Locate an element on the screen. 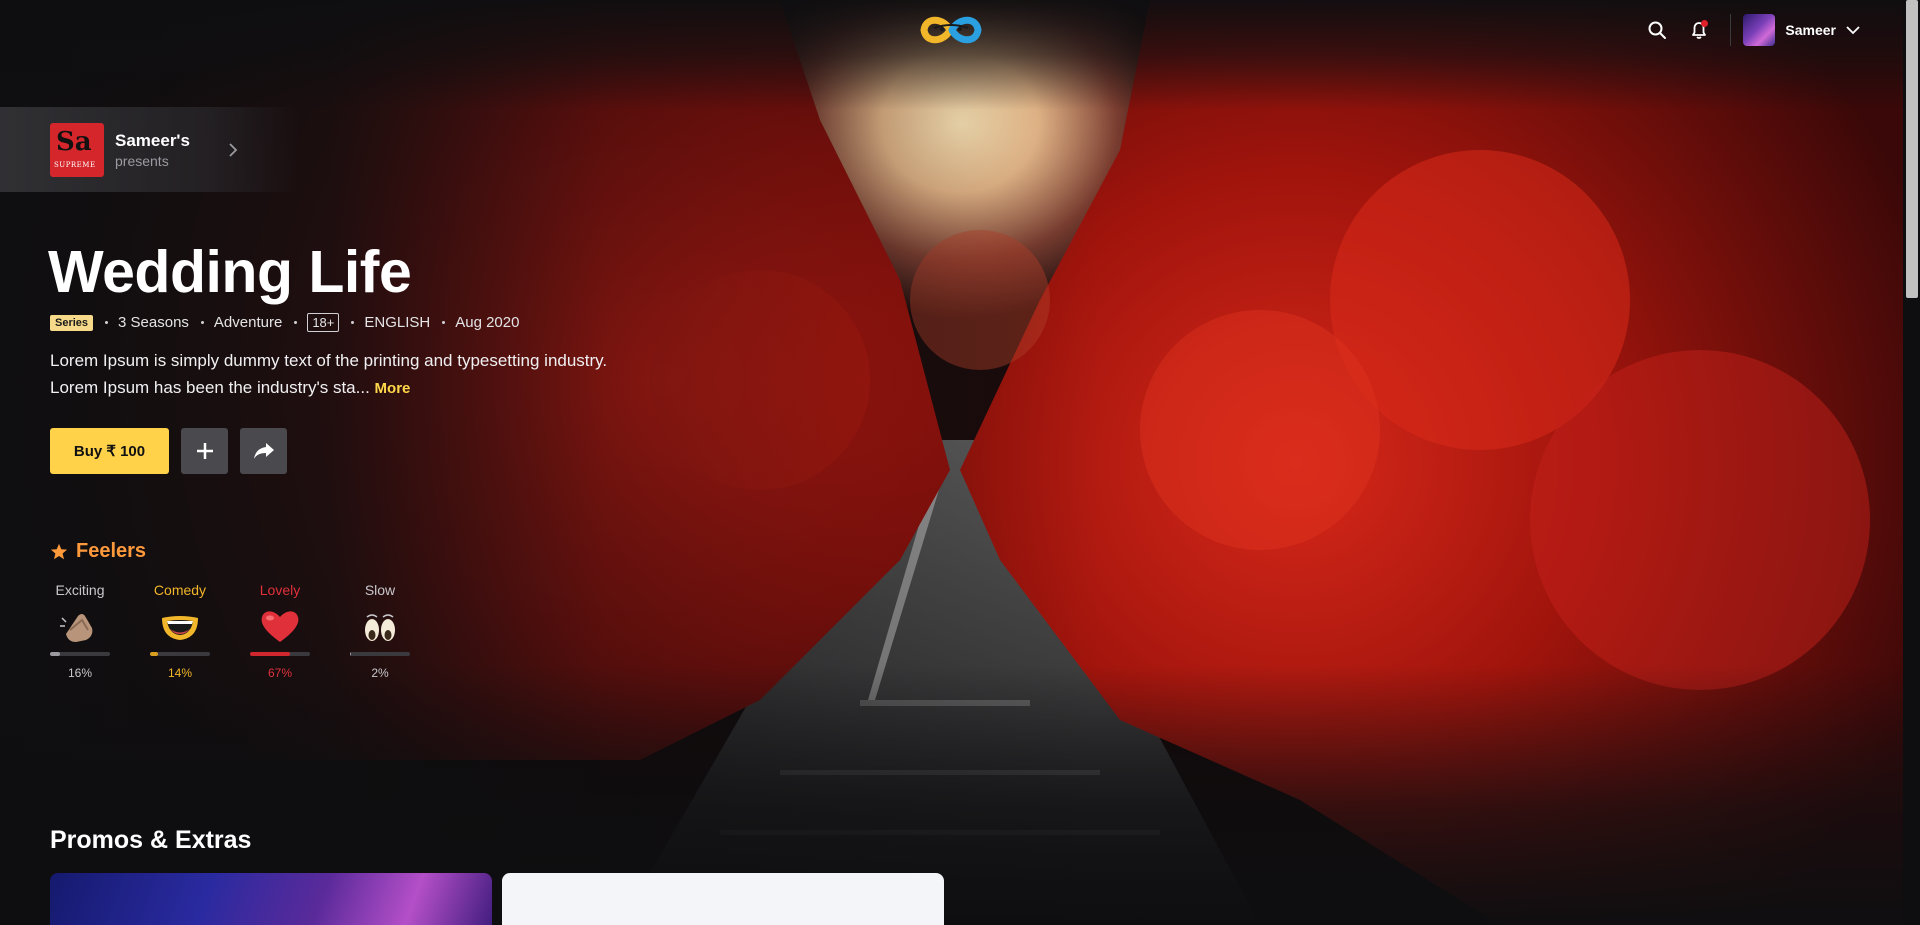 The image size is (1920, 925). profile-menu: Sameer is located at coordinates (1801, 30).